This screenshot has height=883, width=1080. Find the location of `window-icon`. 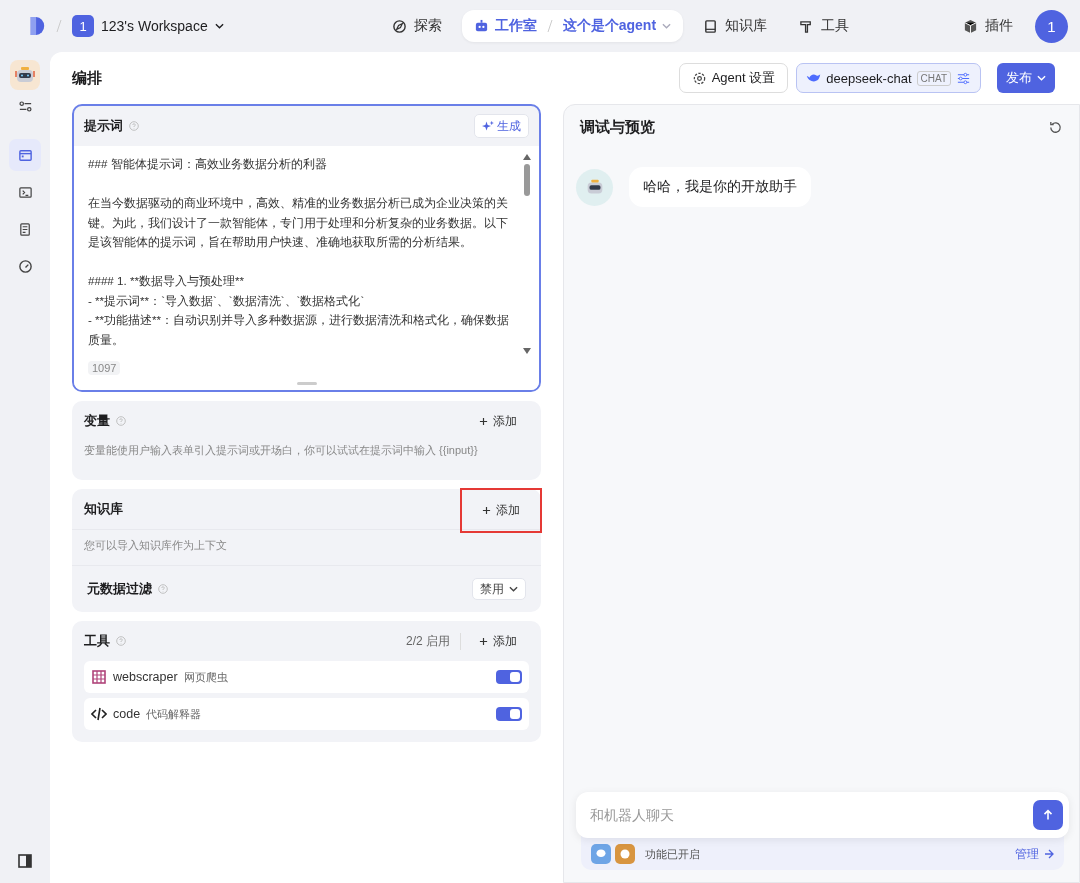

window-icon is located at coordinates (25, 155).